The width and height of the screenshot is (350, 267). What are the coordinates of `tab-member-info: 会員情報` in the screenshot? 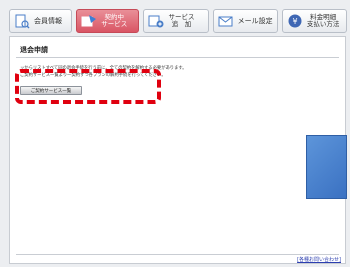 It's located at (41, 21).